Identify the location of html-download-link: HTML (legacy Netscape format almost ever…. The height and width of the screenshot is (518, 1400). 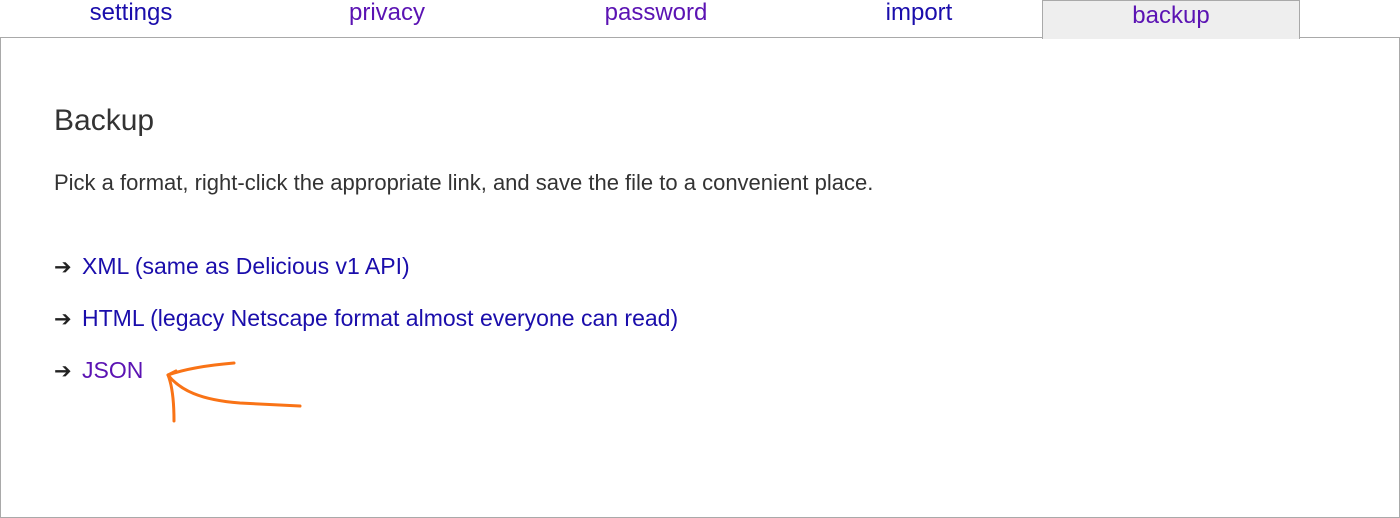
(380, 318).